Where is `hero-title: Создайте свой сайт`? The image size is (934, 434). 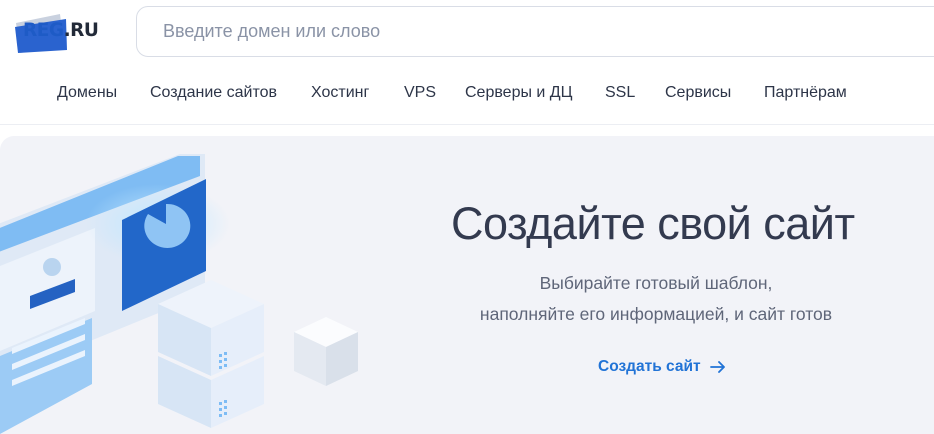
hero-title: Создайте свой сайт is located at coordinates (653, 223).